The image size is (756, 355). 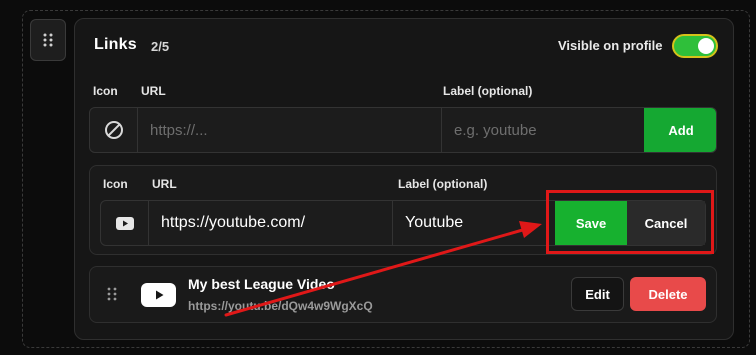 What do you see at coordinates (668, 294) in the screenshot?
I see `delete-button: Delete` at bounding box center [668, 294].